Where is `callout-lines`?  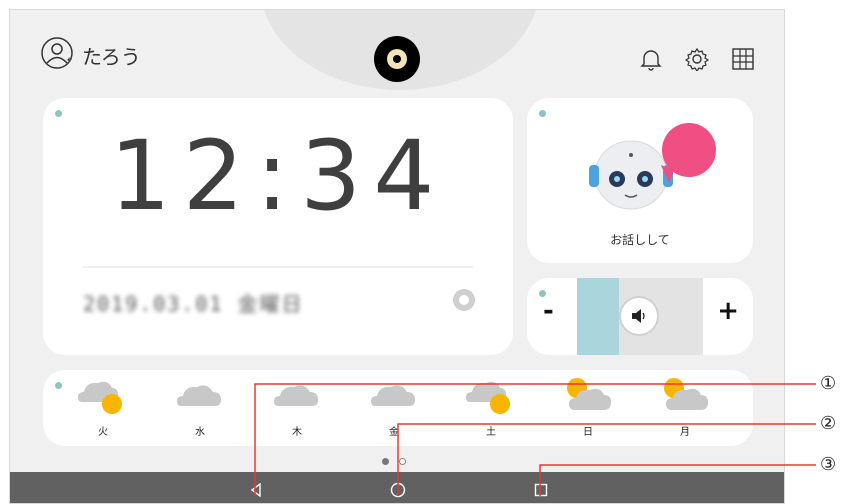 callout-lines is located at coordinates (535, 439).